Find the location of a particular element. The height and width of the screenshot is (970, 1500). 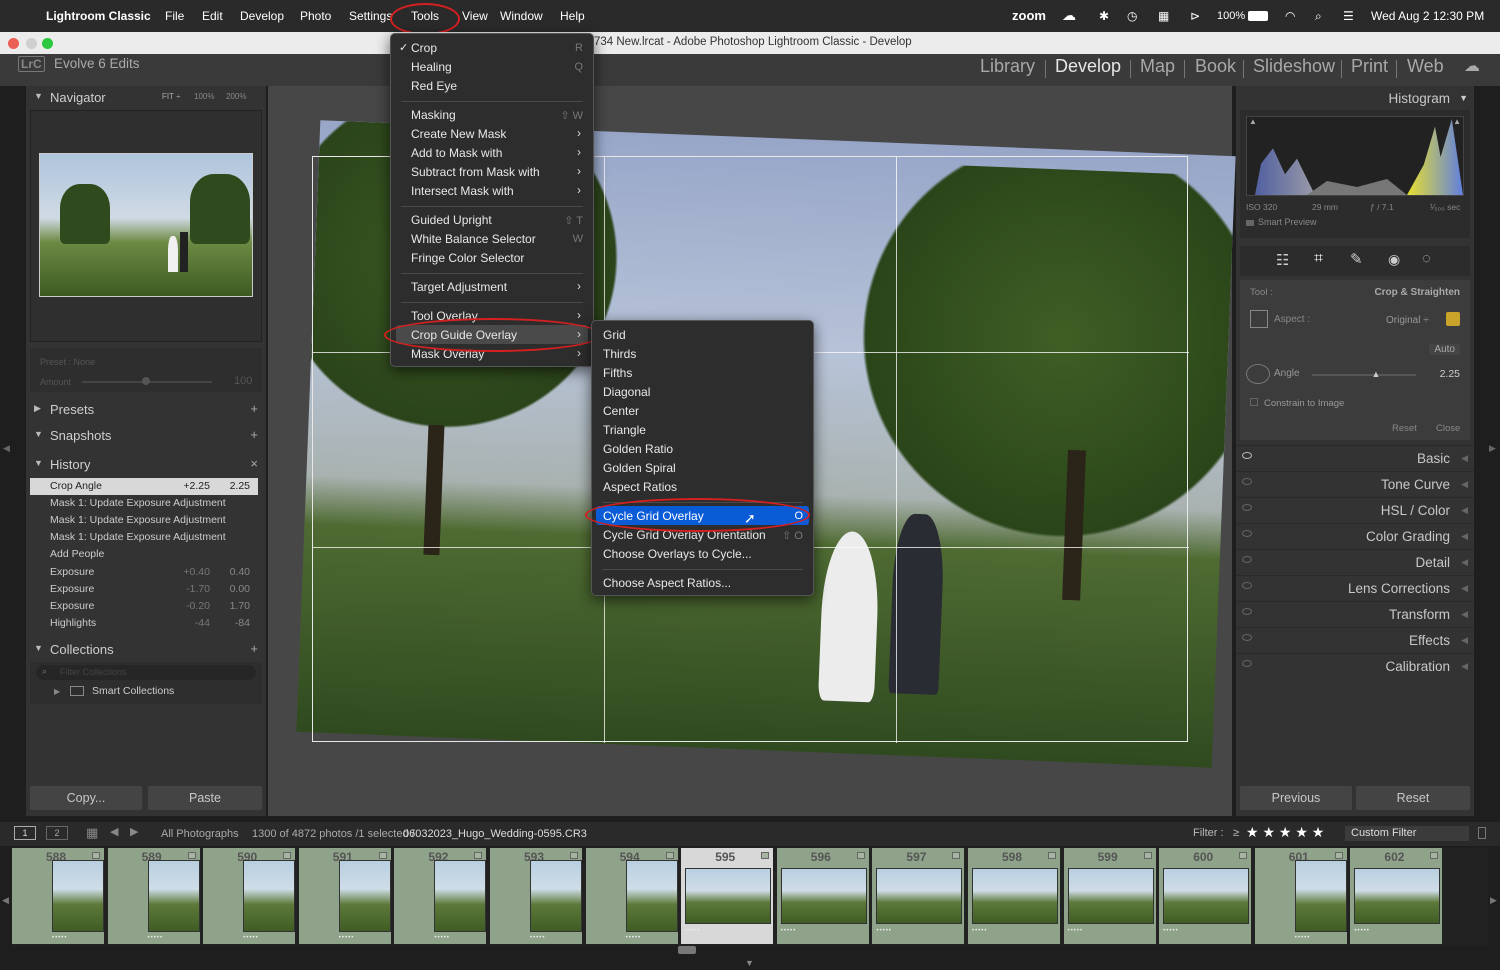

menu-window: Window is located at coordinates (521, 16).